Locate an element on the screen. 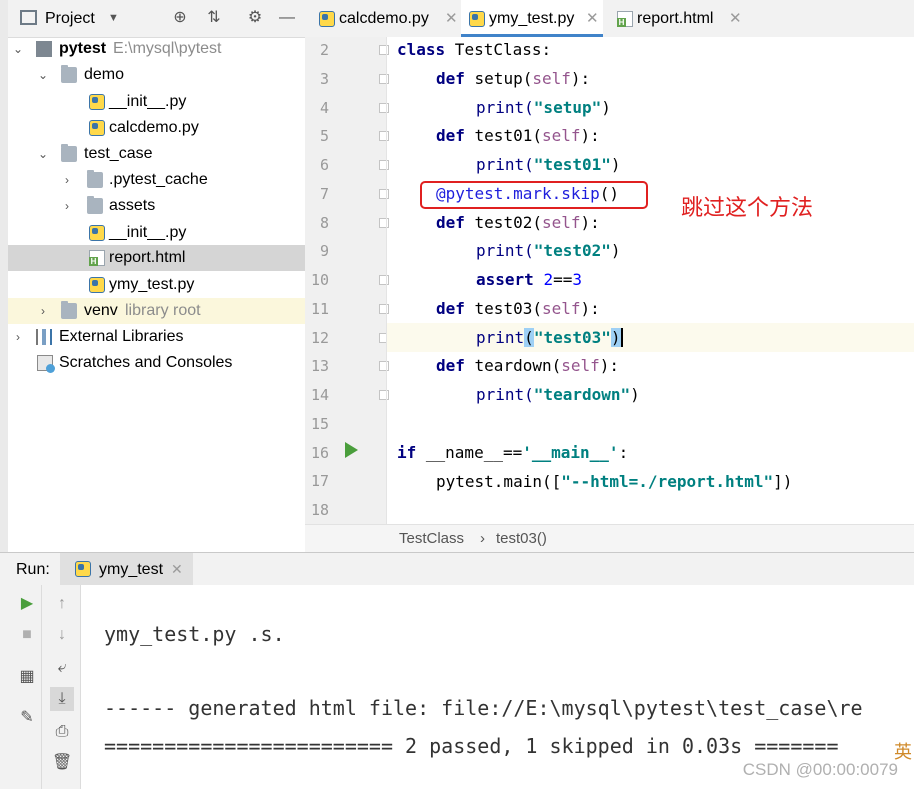  trash-icon: 🗑 is located at coordinates (62, 763).